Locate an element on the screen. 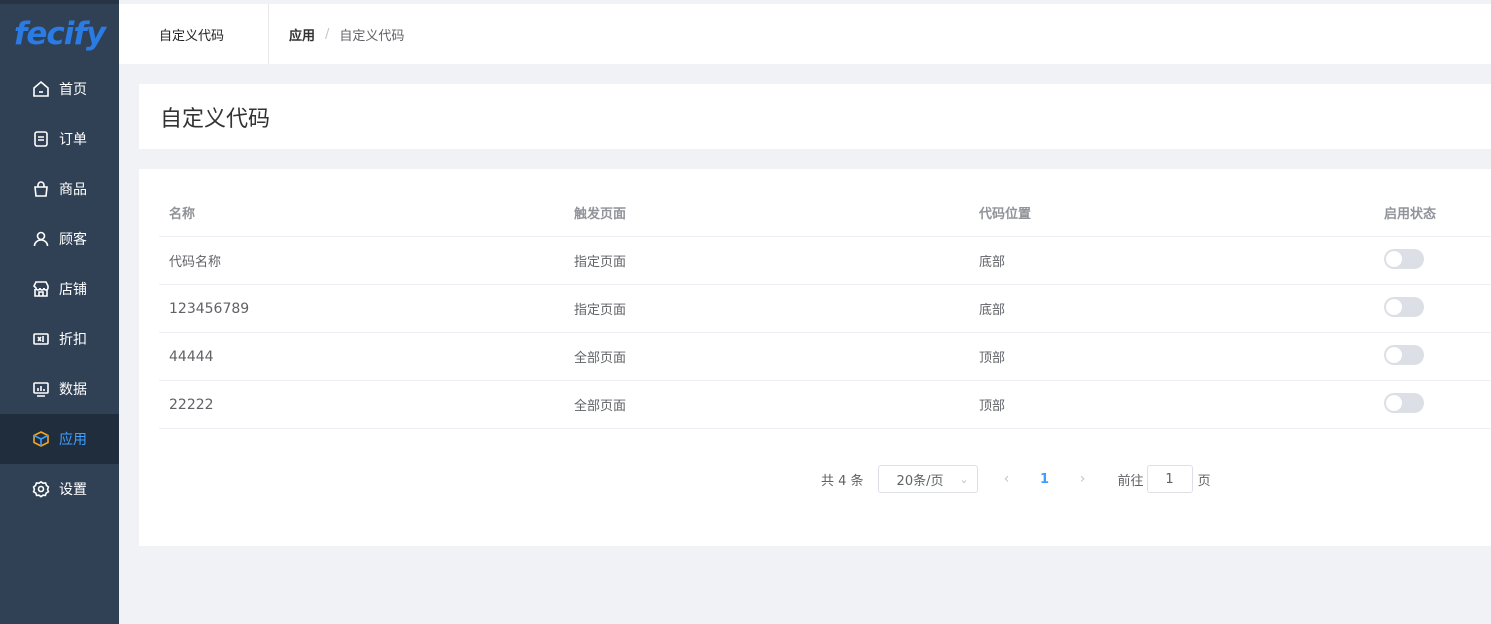  order-icon is located at coordinates (41, 139).